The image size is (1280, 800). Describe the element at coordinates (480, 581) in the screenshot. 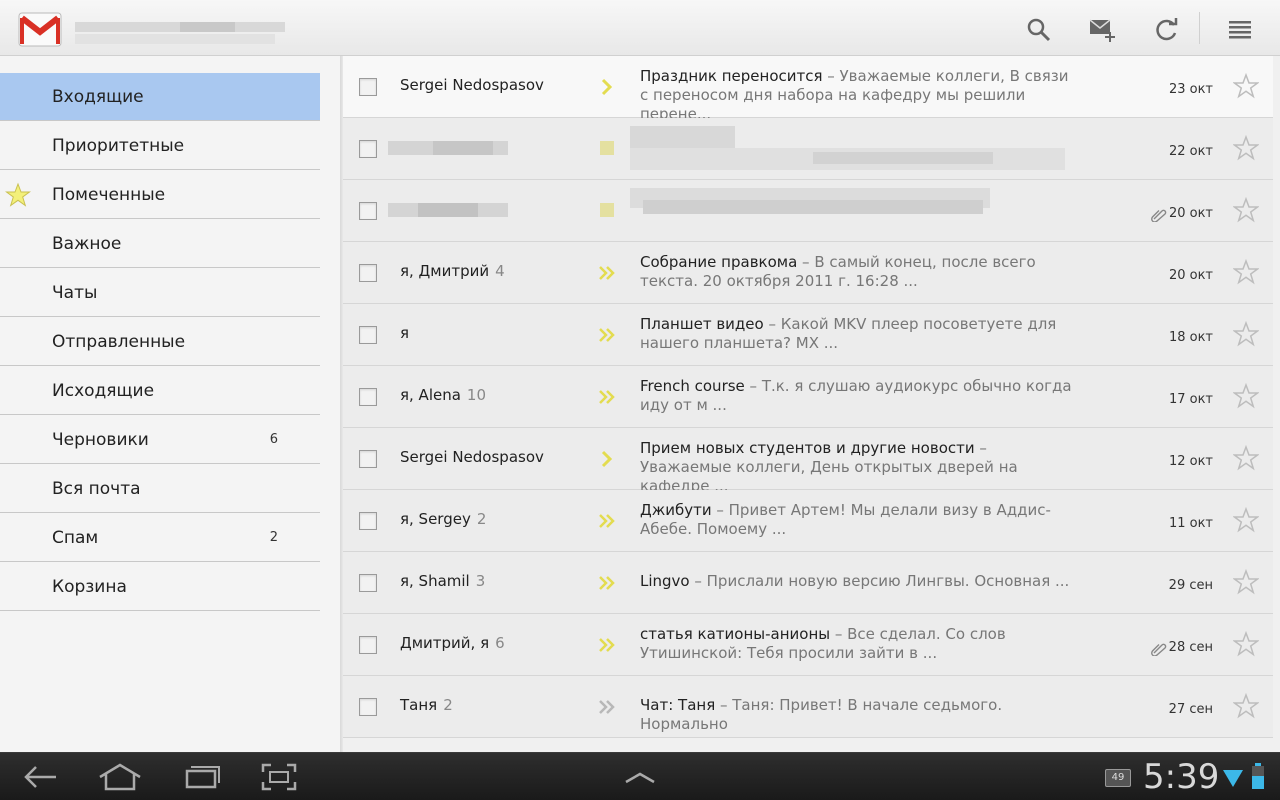

I see `thread-count: 3` at that location.